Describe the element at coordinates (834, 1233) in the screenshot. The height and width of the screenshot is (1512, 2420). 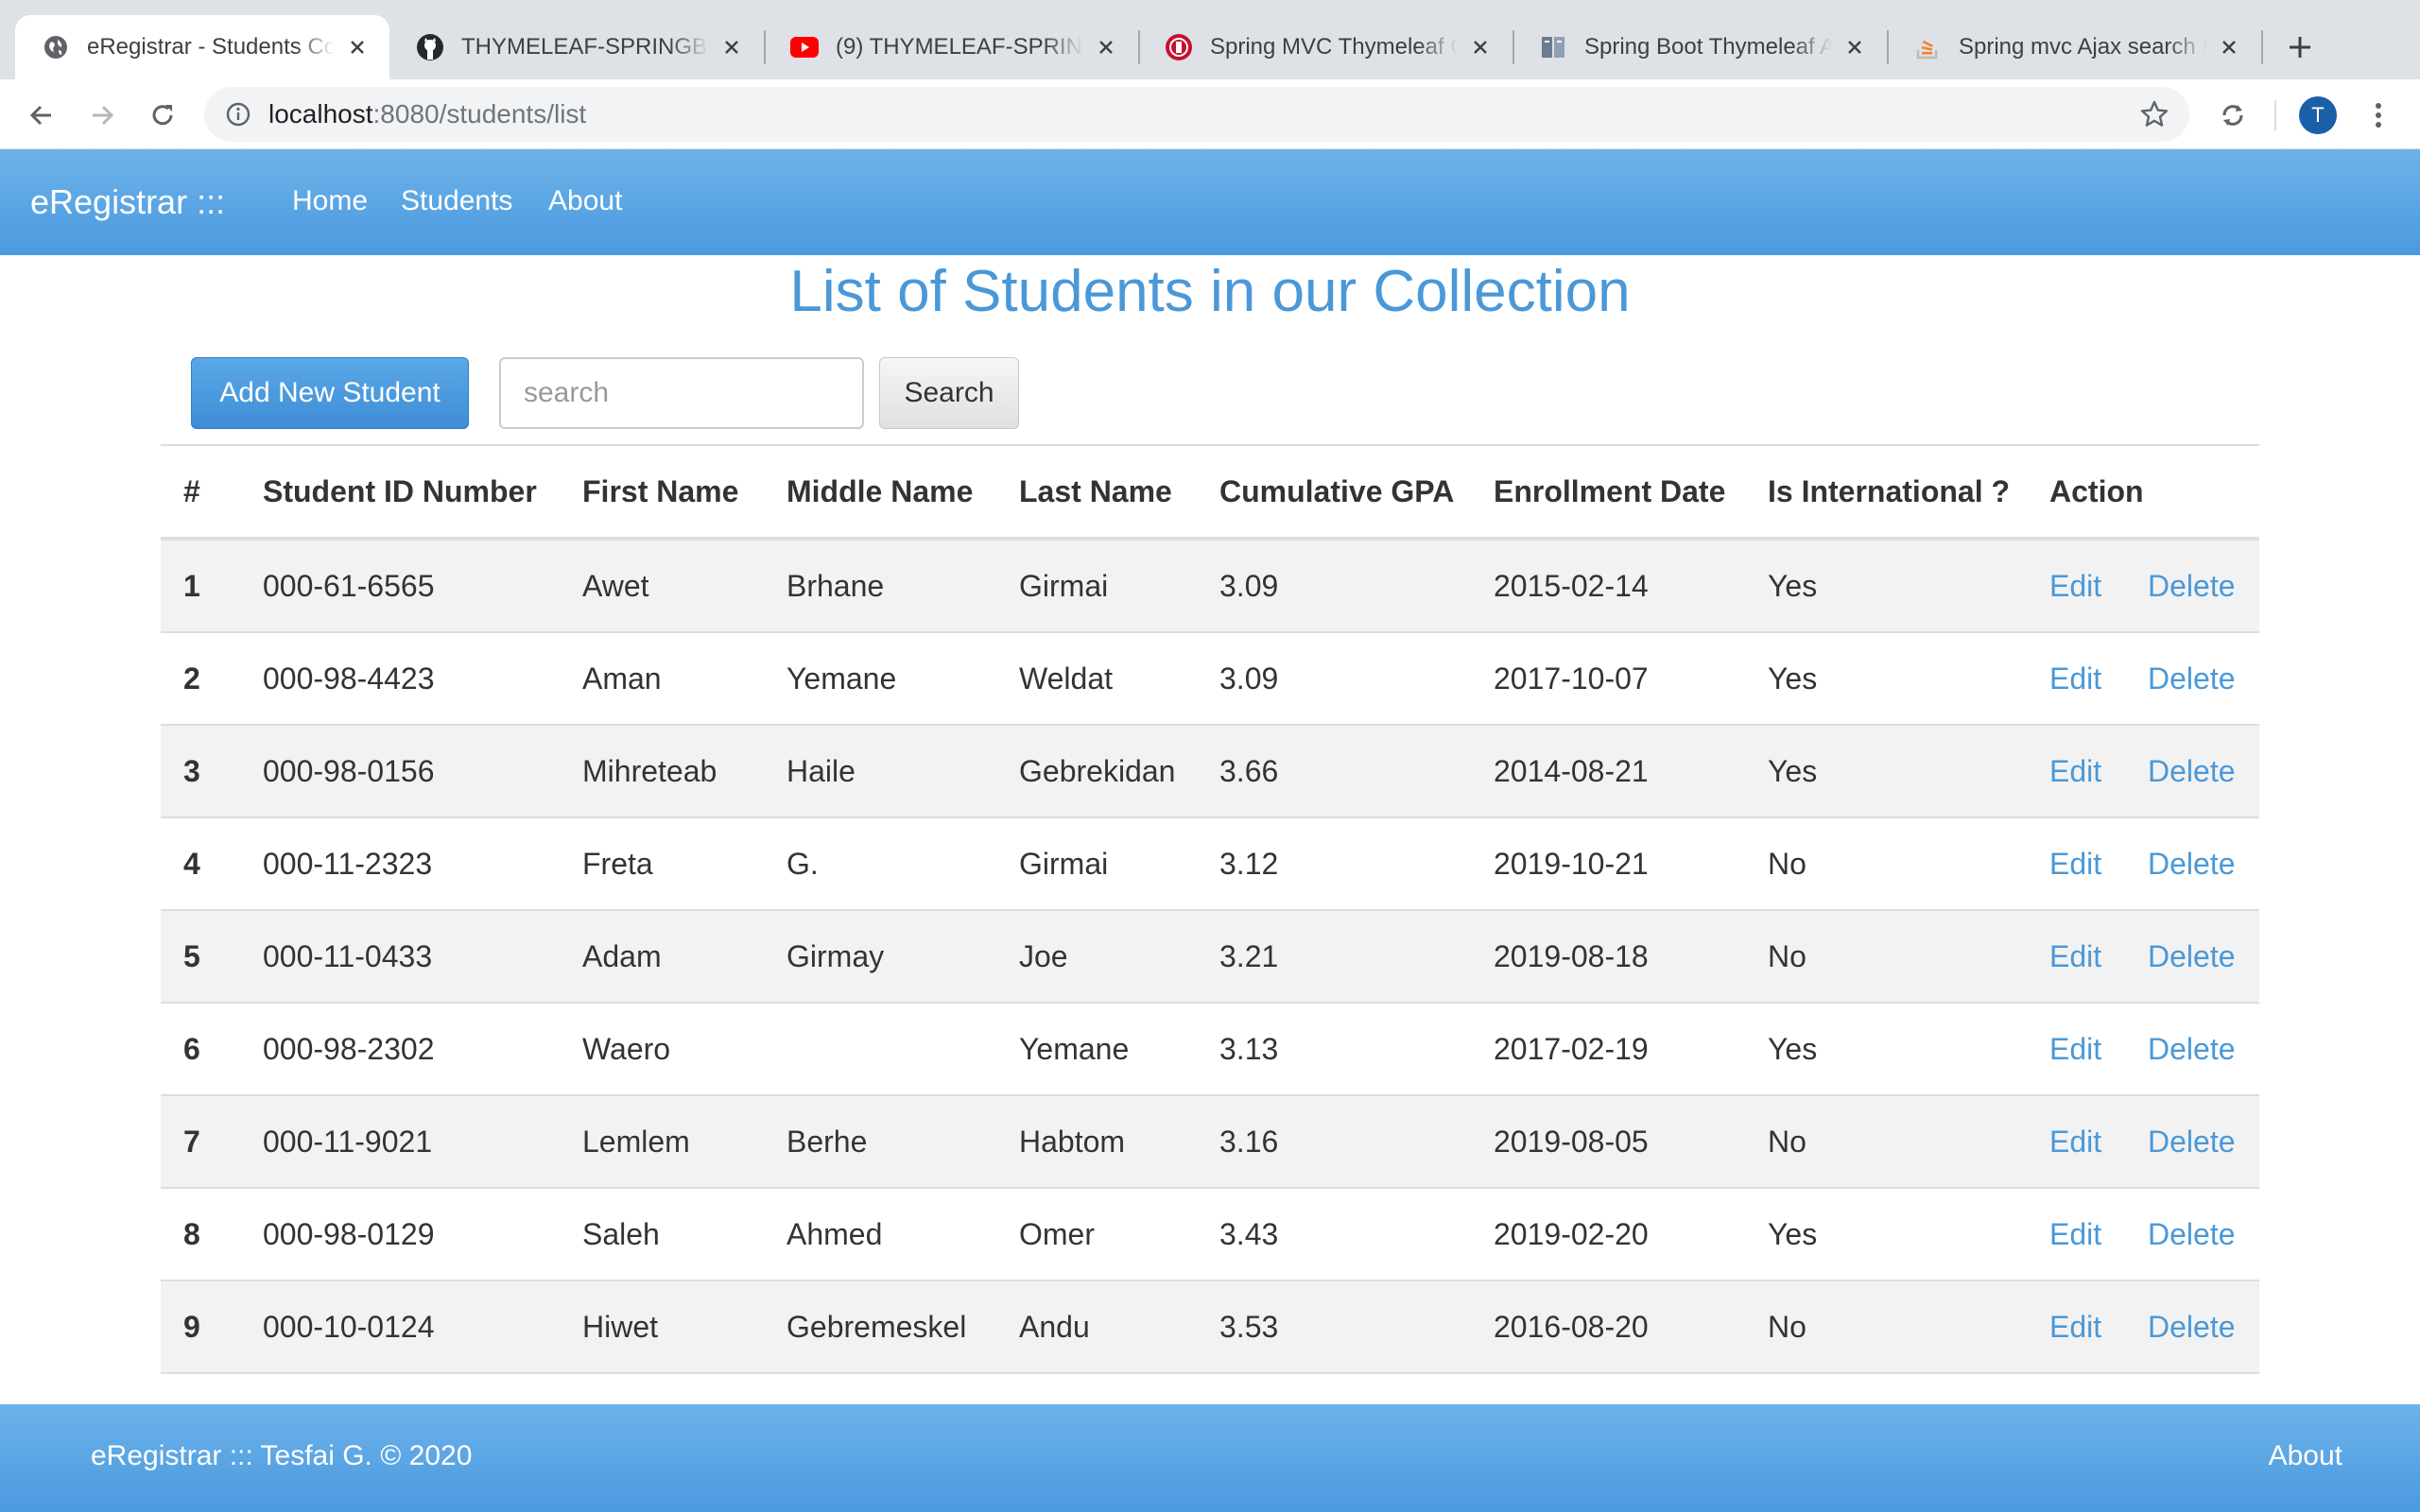
I see `middle-name: Ahmed` at that location.